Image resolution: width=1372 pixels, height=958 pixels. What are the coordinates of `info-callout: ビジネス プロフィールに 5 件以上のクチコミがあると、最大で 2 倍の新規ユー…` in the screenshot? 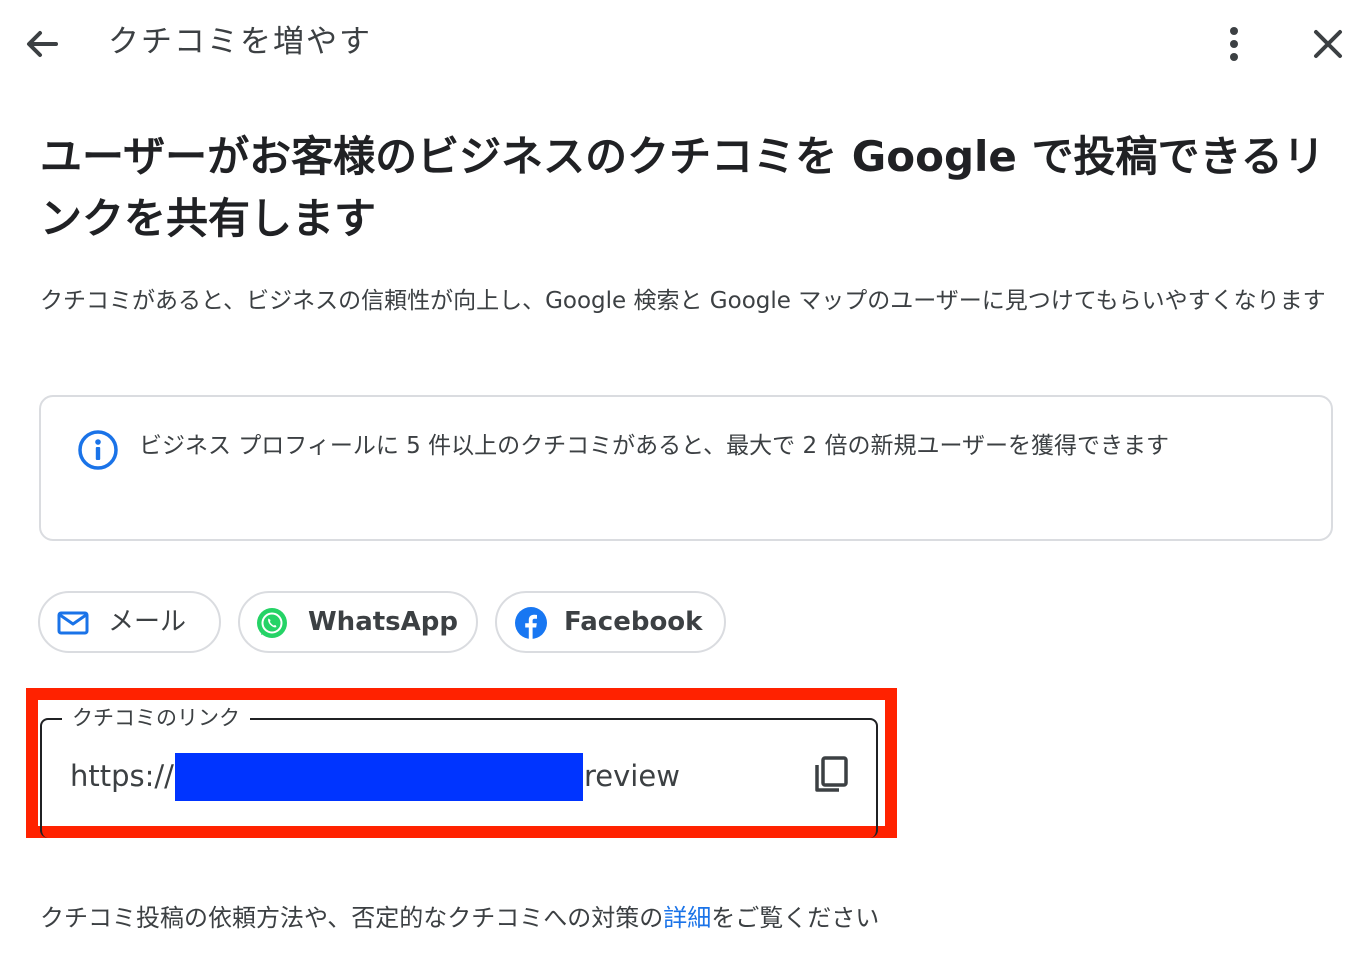 It's located at (686, 468).